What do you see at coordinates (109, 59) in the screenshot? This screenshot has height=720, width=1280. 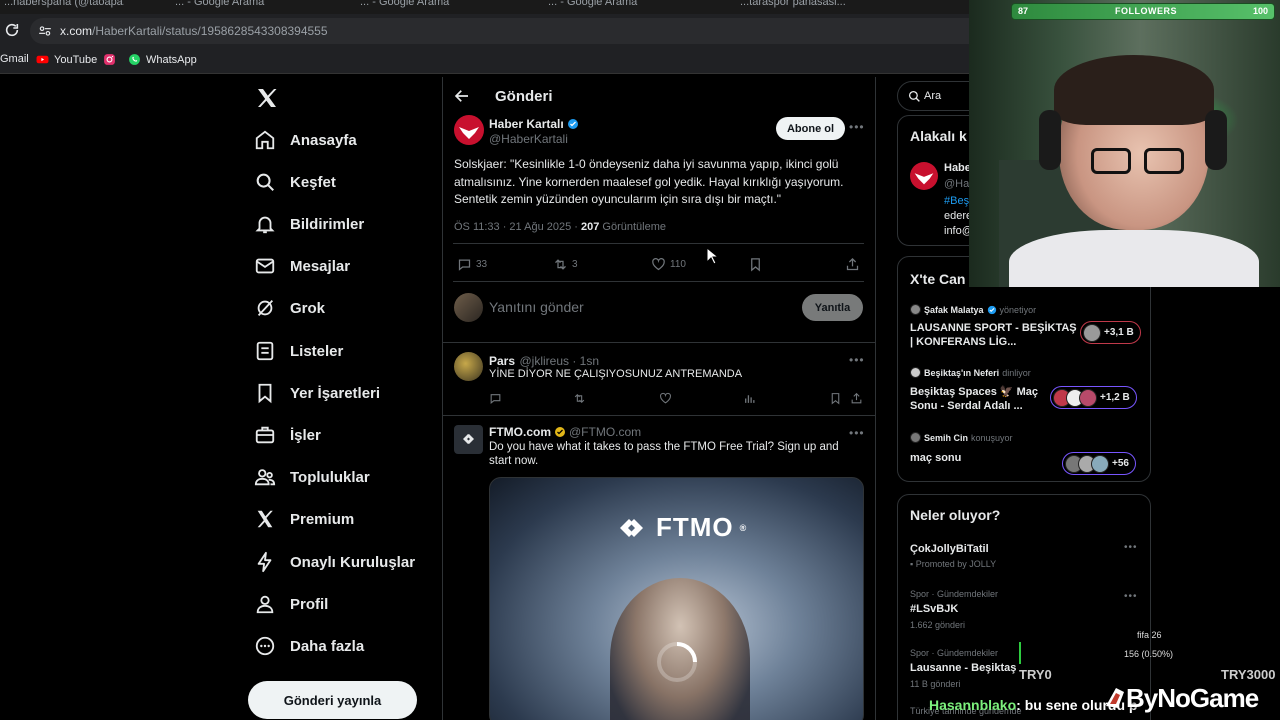 I see `bookmark-instagram` at bounding box center [109, 59].